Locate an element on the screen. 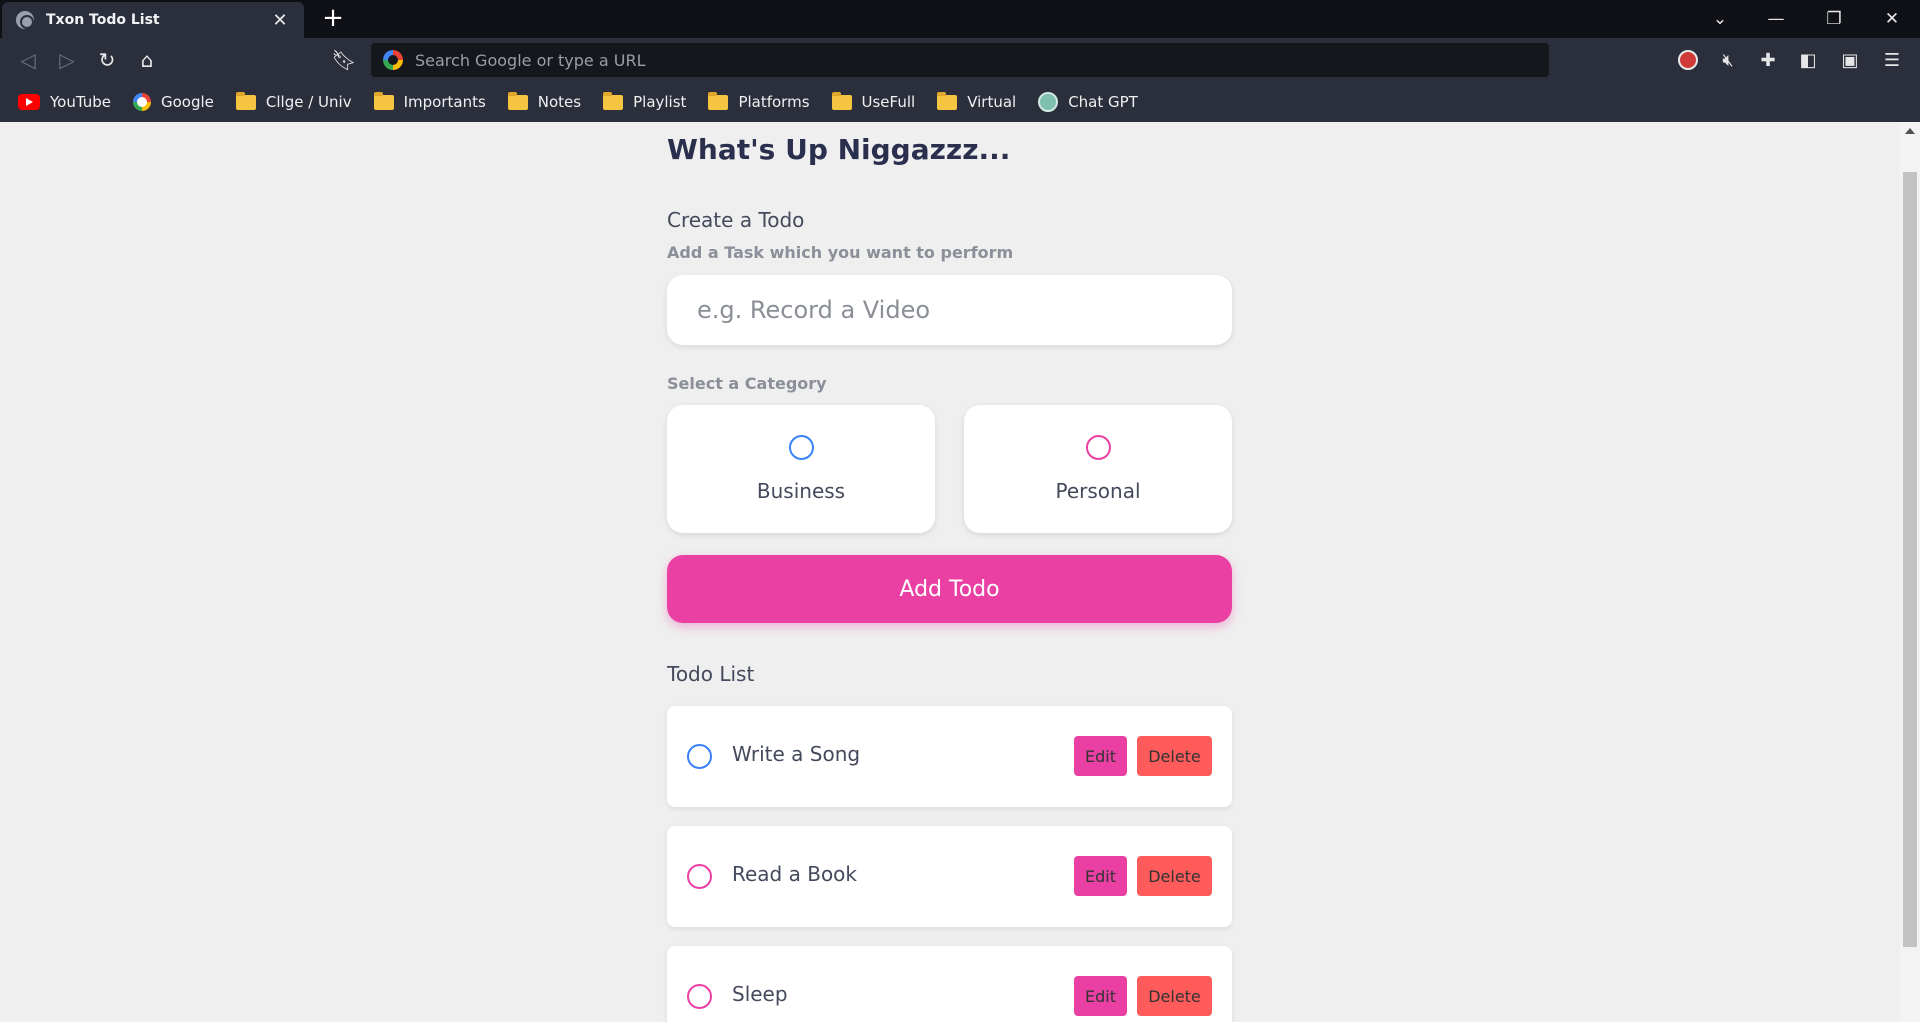  restore-icon: ❐ is located at coordinates (1834, 19).